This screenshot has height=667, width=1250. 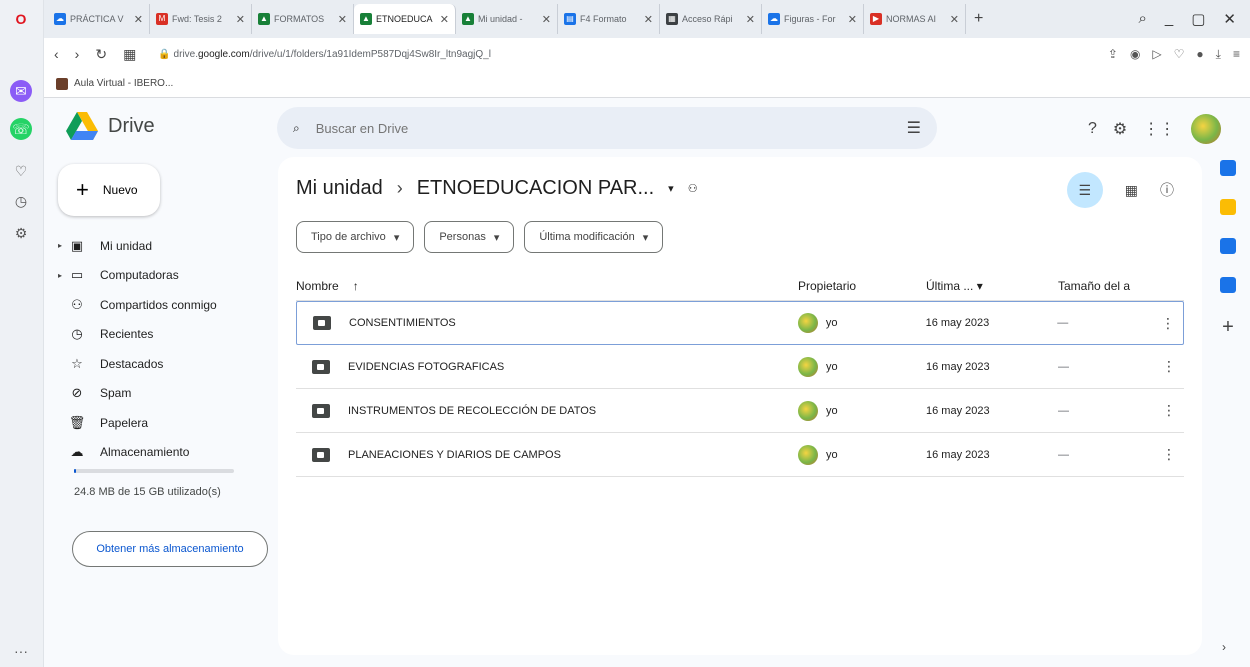 I want to click on drive-logo: Drive, so click(x=110, y=126).